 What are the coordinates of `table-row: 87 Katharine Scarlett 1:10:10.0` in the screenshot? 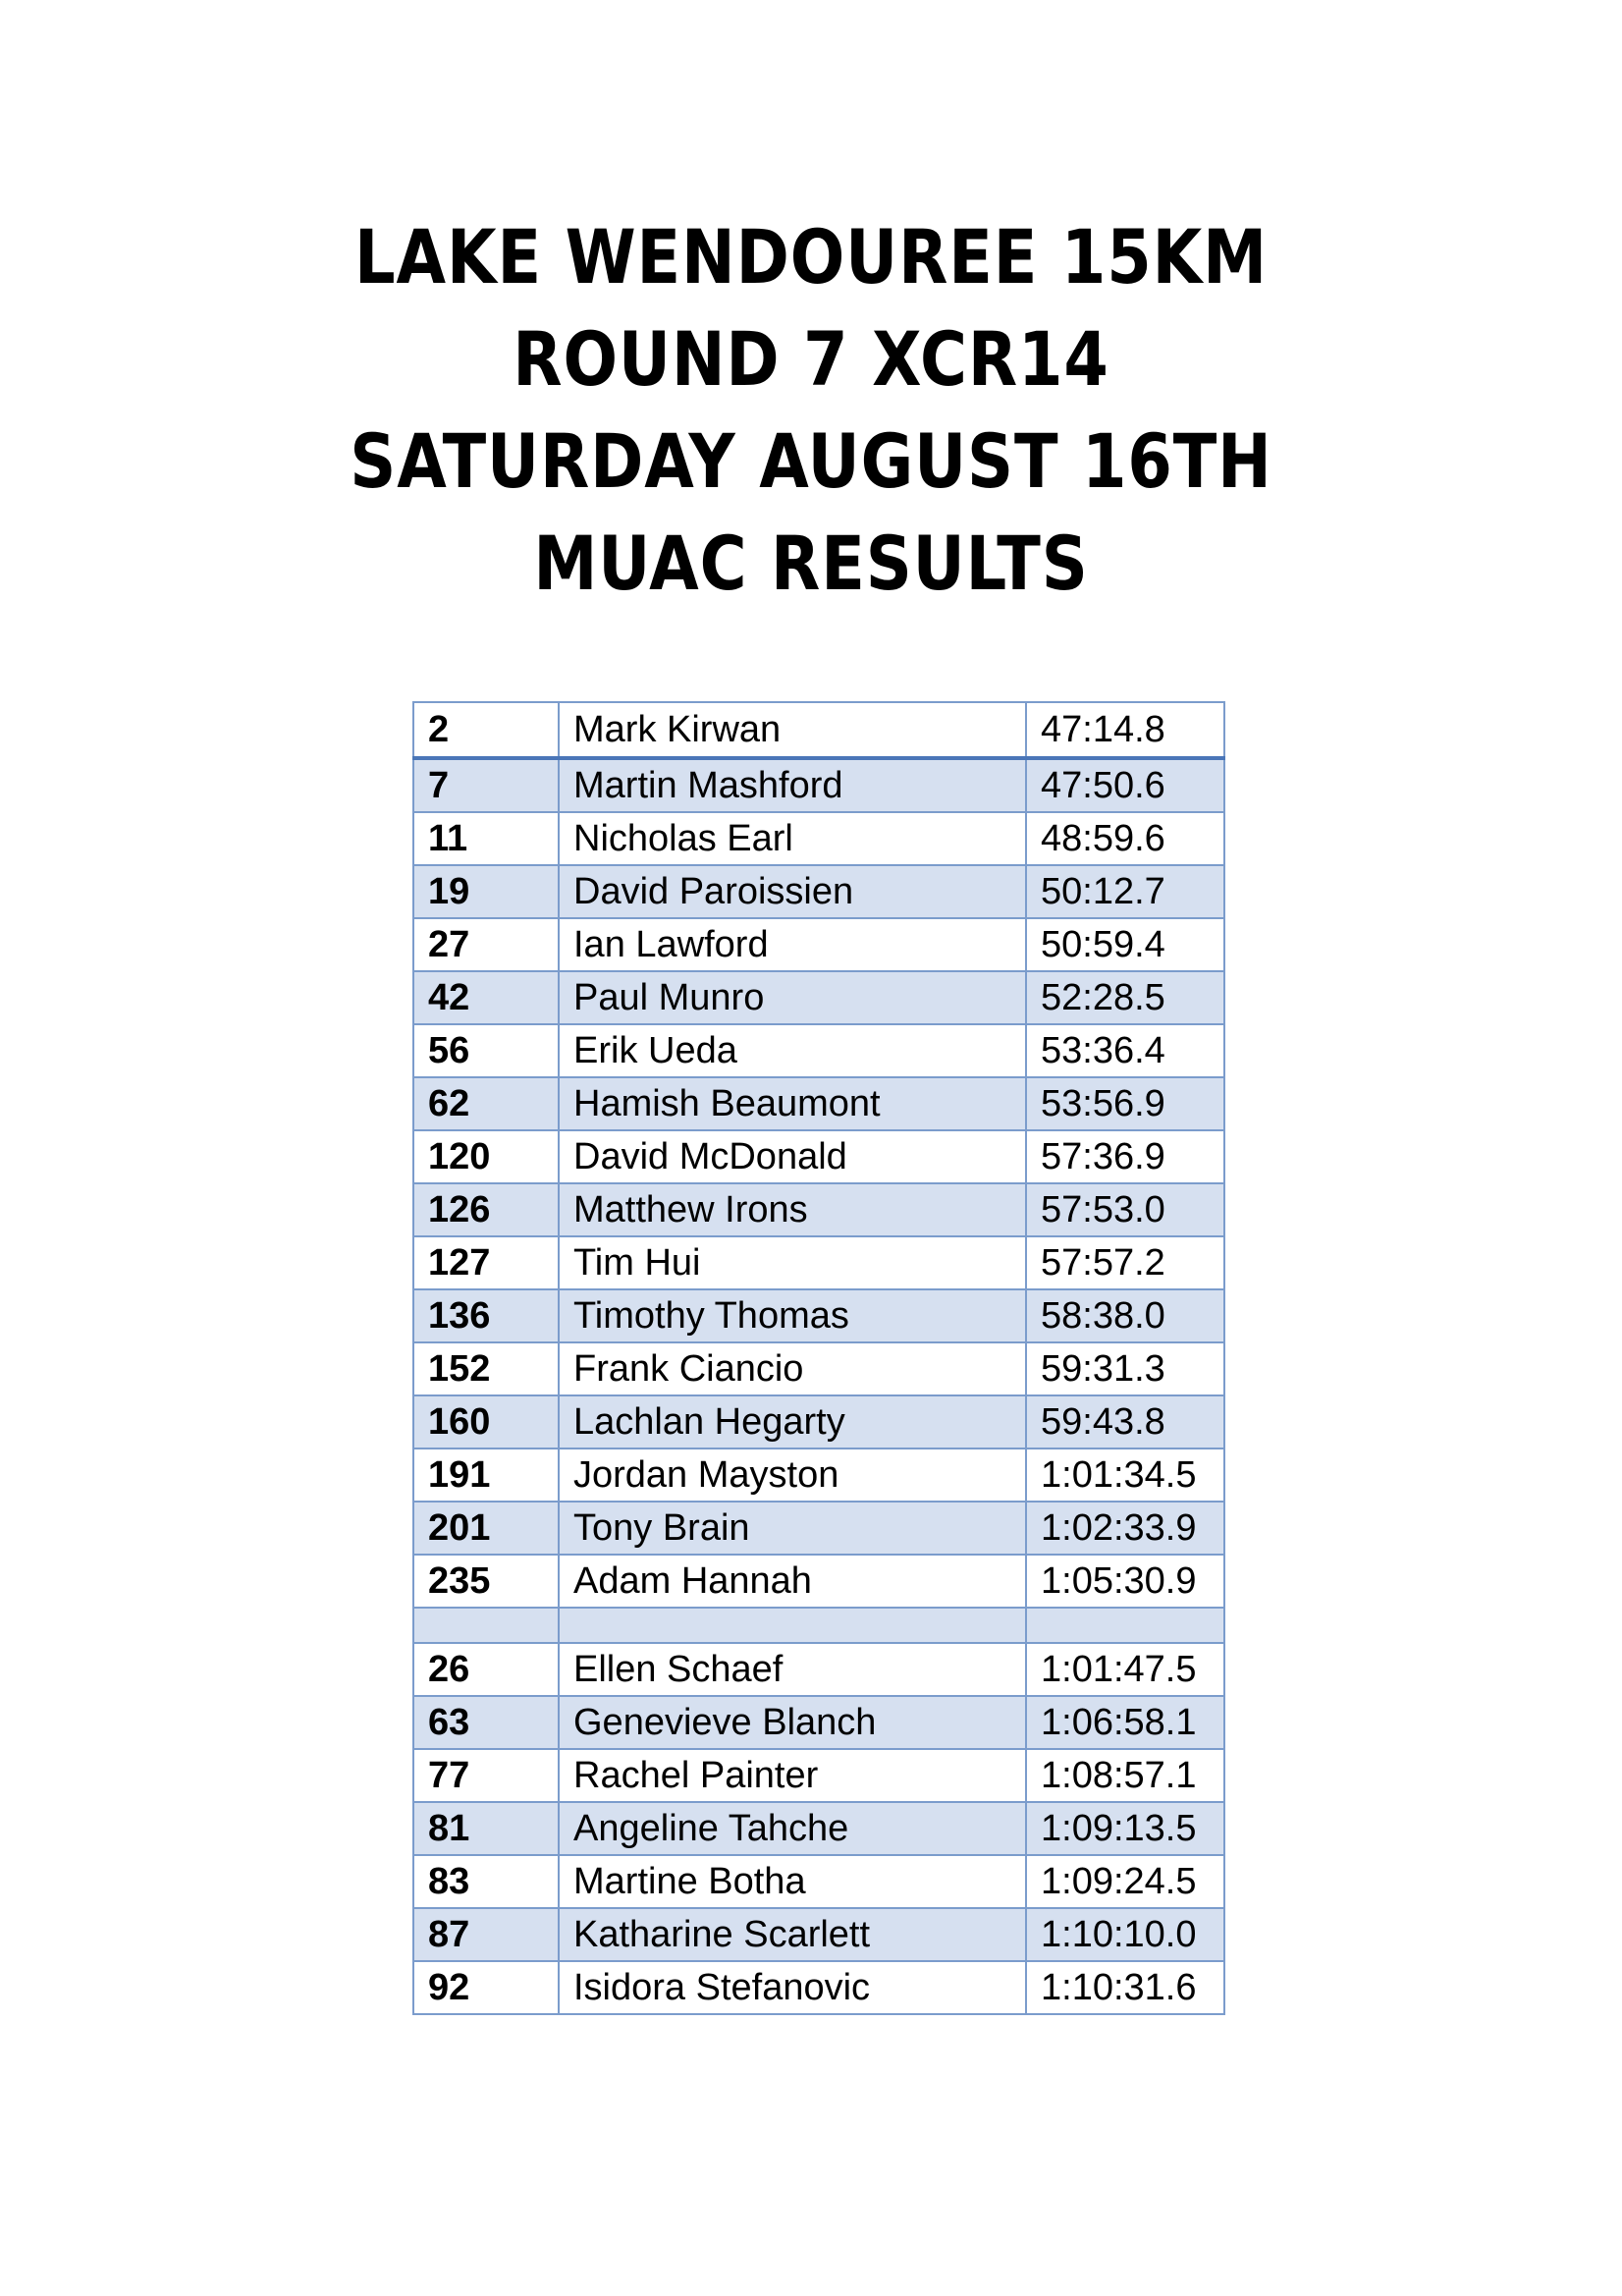 It's located at (818, 1934).